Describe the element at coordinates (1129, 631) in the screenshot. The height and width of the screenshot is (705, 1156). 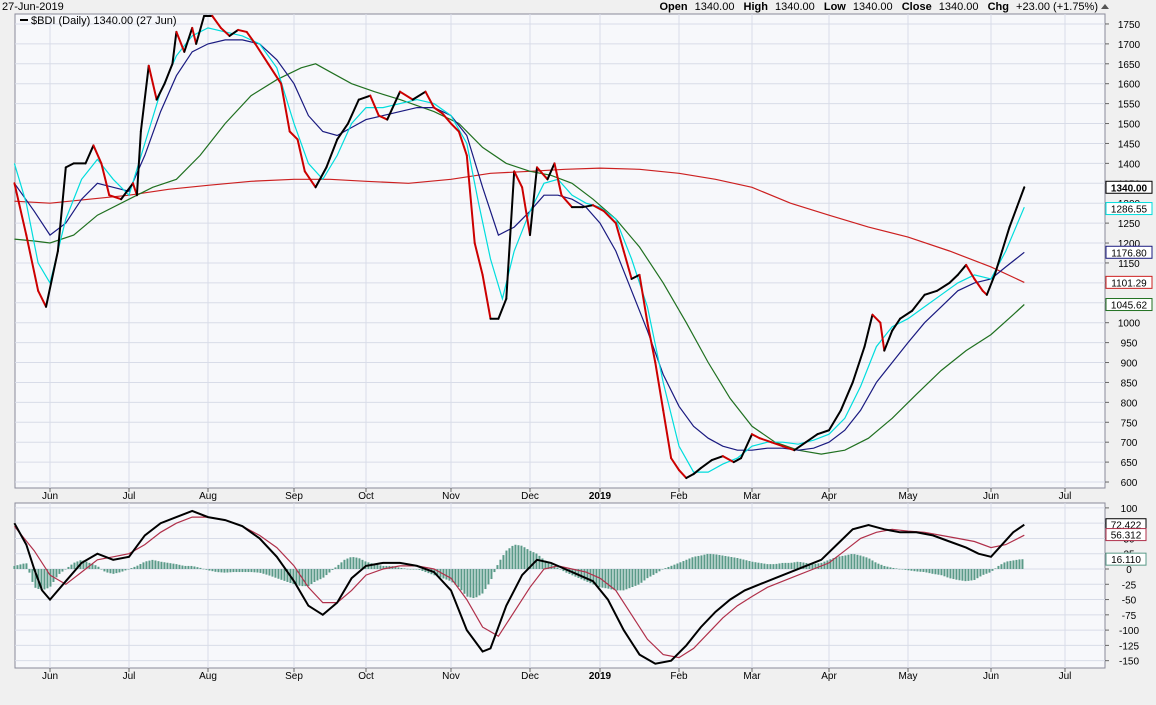
I see `y-tick-label: -100` at that location.